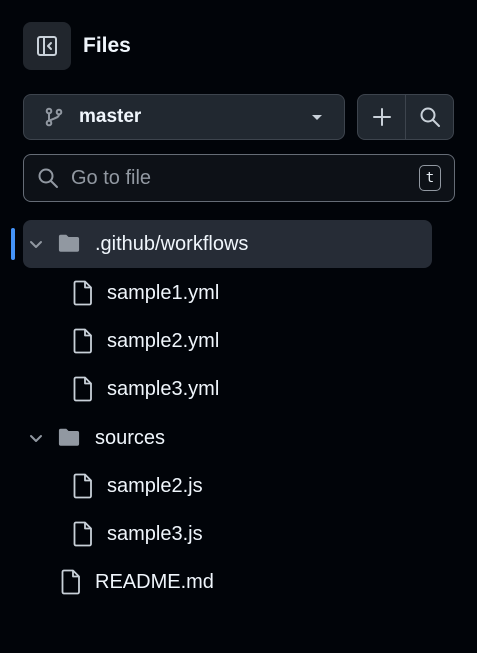 The image size is (477, 653). I want to click on file-actions-group, so click(405, 117).